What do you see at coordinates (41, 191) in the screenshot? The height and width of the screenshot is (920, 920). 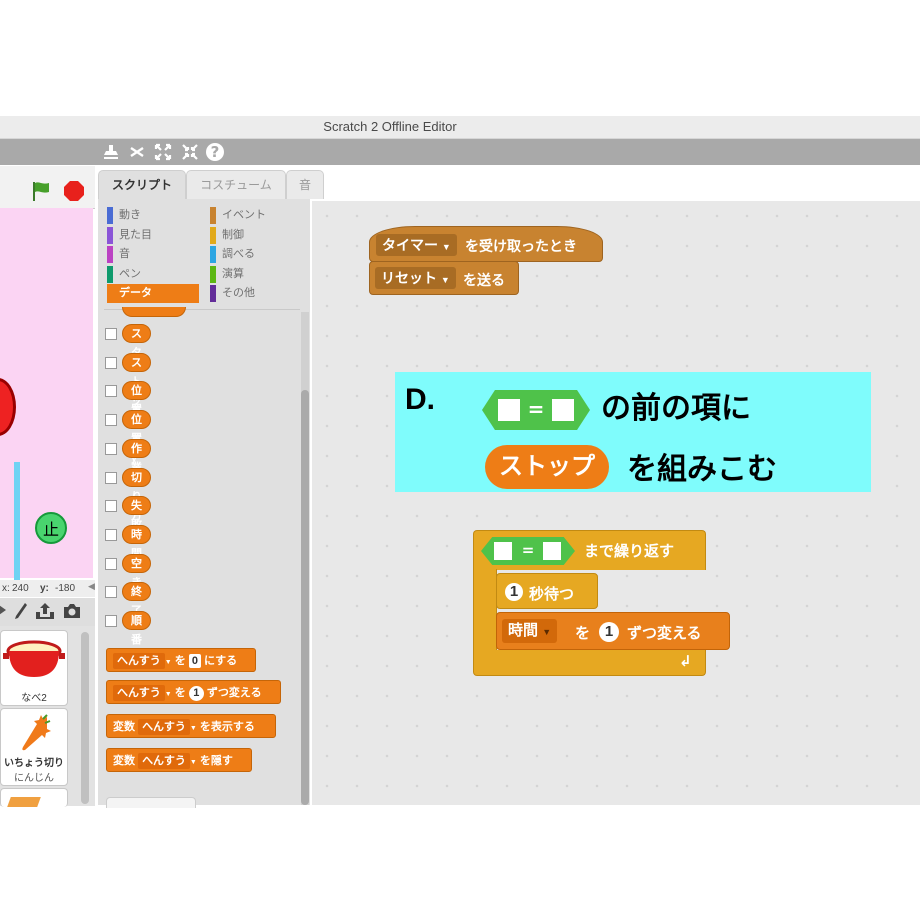 I see `green-flag-icon` at bounding box center [41, 191].